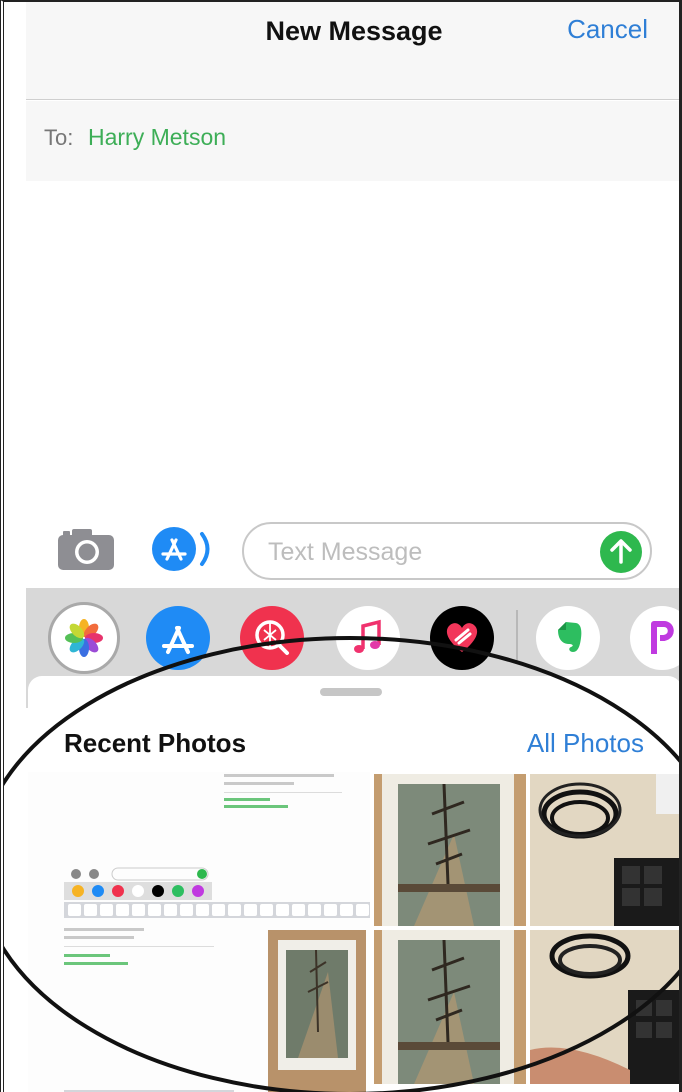 This screenshot has height=1092, width=682. I want to click on recipient-name: Harry Metson, so click(157, 137).